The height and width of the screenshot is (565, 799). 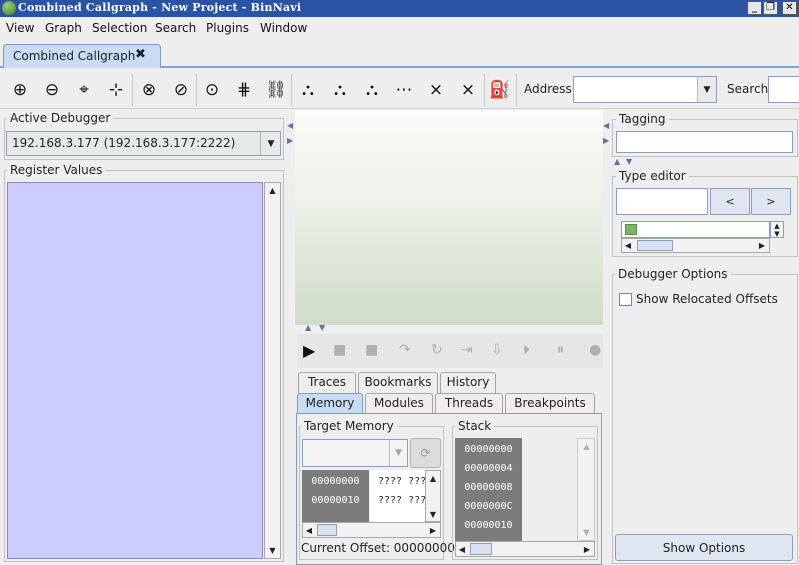 I want to click on menu-view: View, so click(x=20, y=28).